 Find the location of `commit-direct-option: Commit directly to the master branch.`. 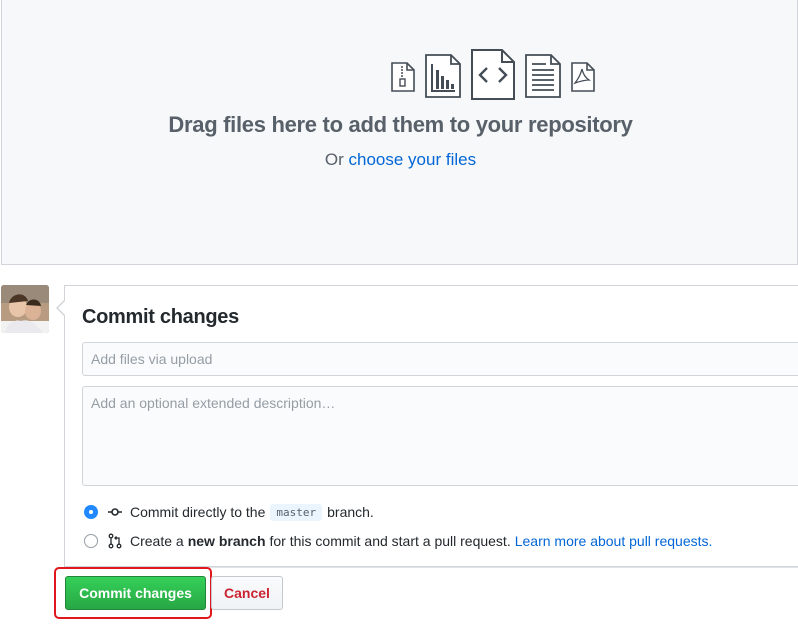

commit-direct-option: Commit directly to the master branch. is located at coordinates (229, 512).